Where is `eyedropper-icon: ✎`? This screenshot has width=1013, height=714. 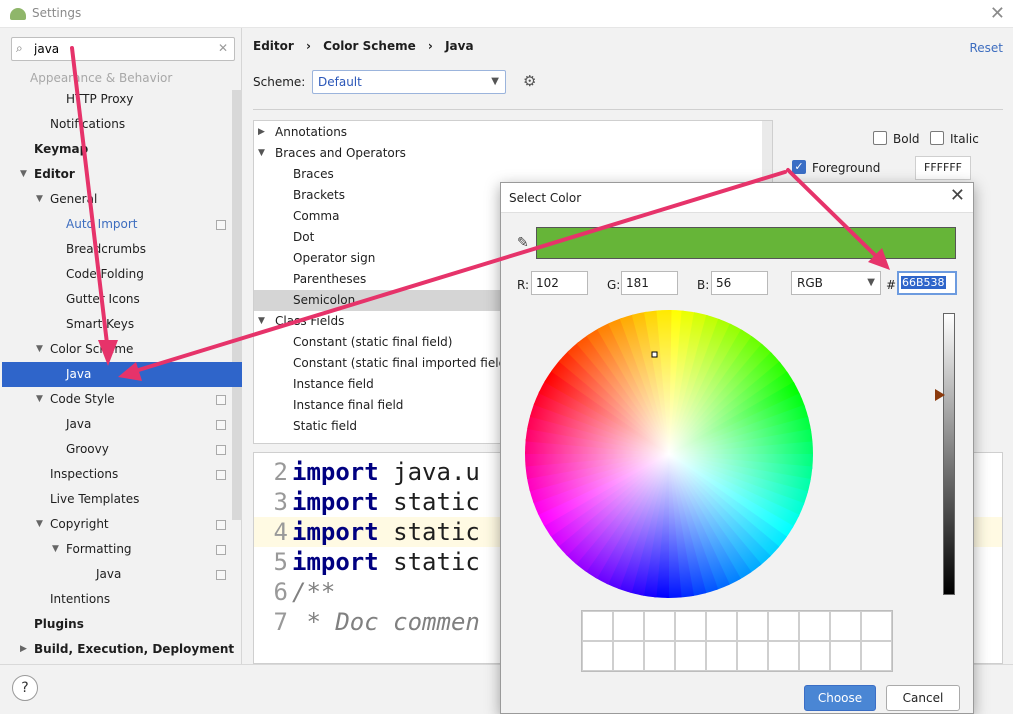 eyedropper-icon: ✎ is located at coordinates (523, 243).